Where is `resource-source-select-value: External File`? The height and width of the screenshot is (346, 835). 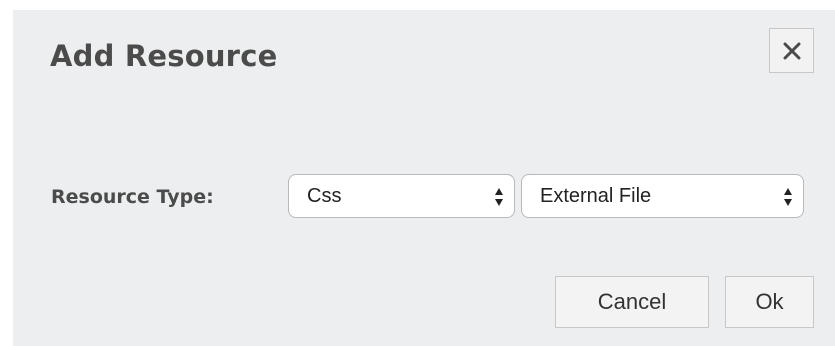
resource-source-select-value: External File is located at coordinates (596, 196).